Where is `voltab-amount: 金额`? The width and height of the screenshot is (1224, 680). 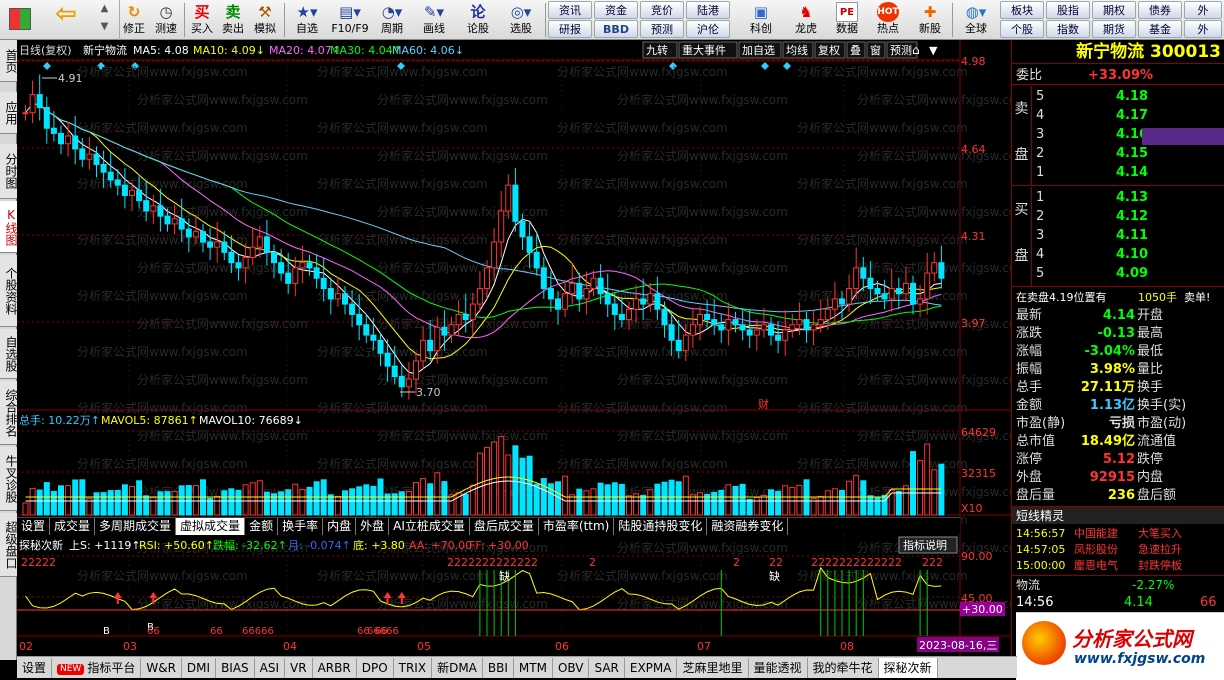 voltab-amount: 金额 is located at coordinates (262, 526).